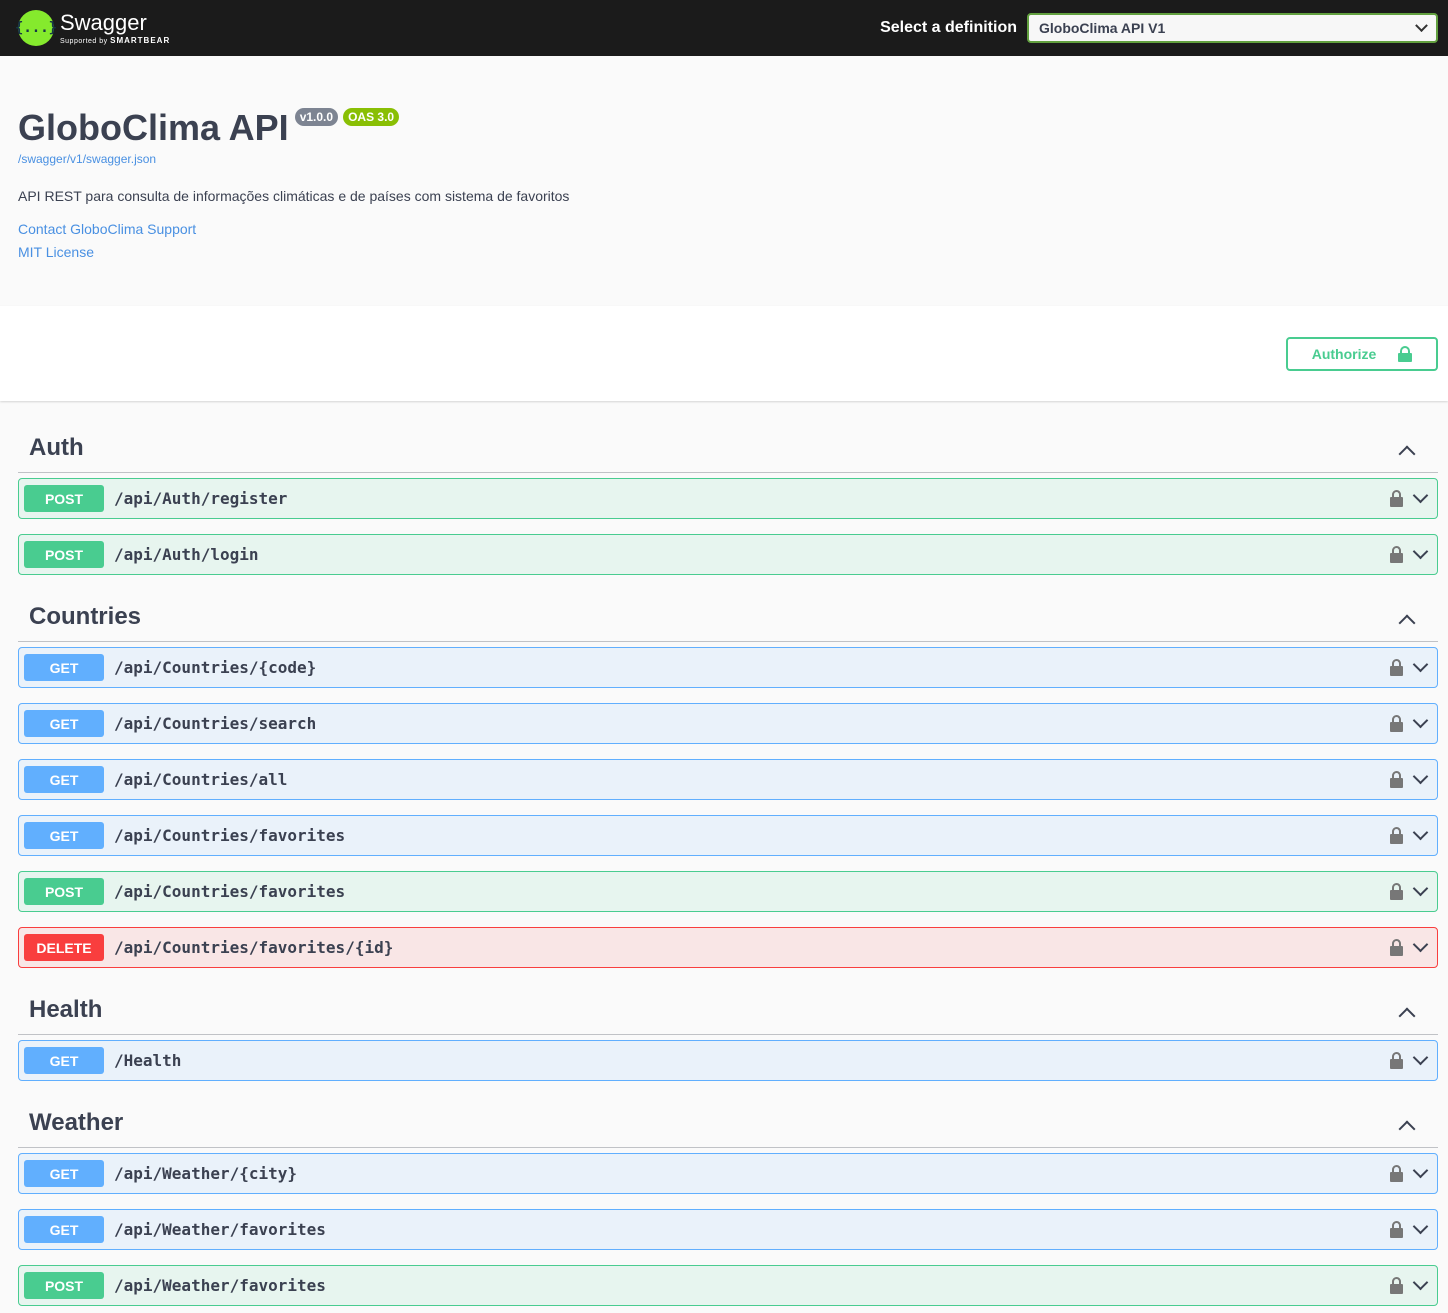  What do you see at coordinates (84, 41) in the screenshot?
I see `logo-sub-prefix: Supported by` at bounding box center [84, 41].